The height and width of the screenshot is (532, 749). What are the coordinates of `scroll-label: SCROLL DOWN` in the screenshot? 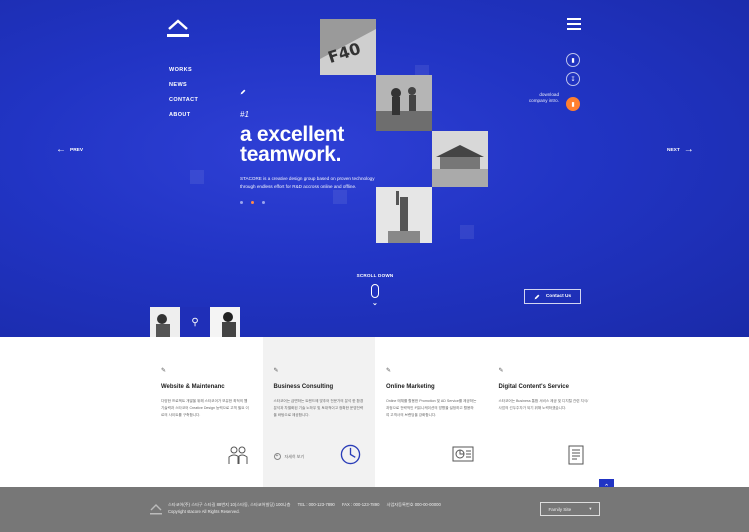 It's located at (375, 275).